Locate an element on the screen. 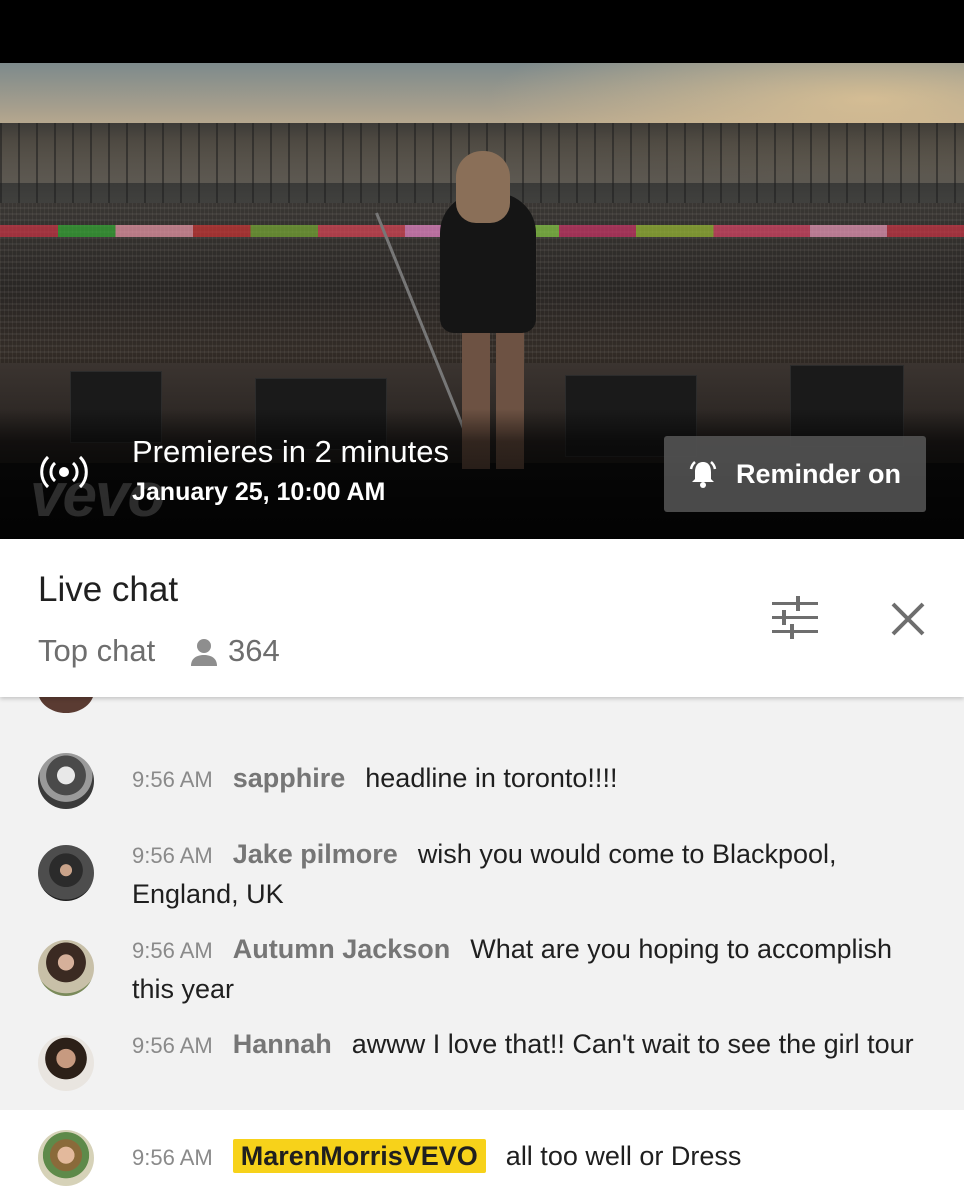 This screenshot has height=1200, width=964. sliders-icon is located at coordinates (795, 618).